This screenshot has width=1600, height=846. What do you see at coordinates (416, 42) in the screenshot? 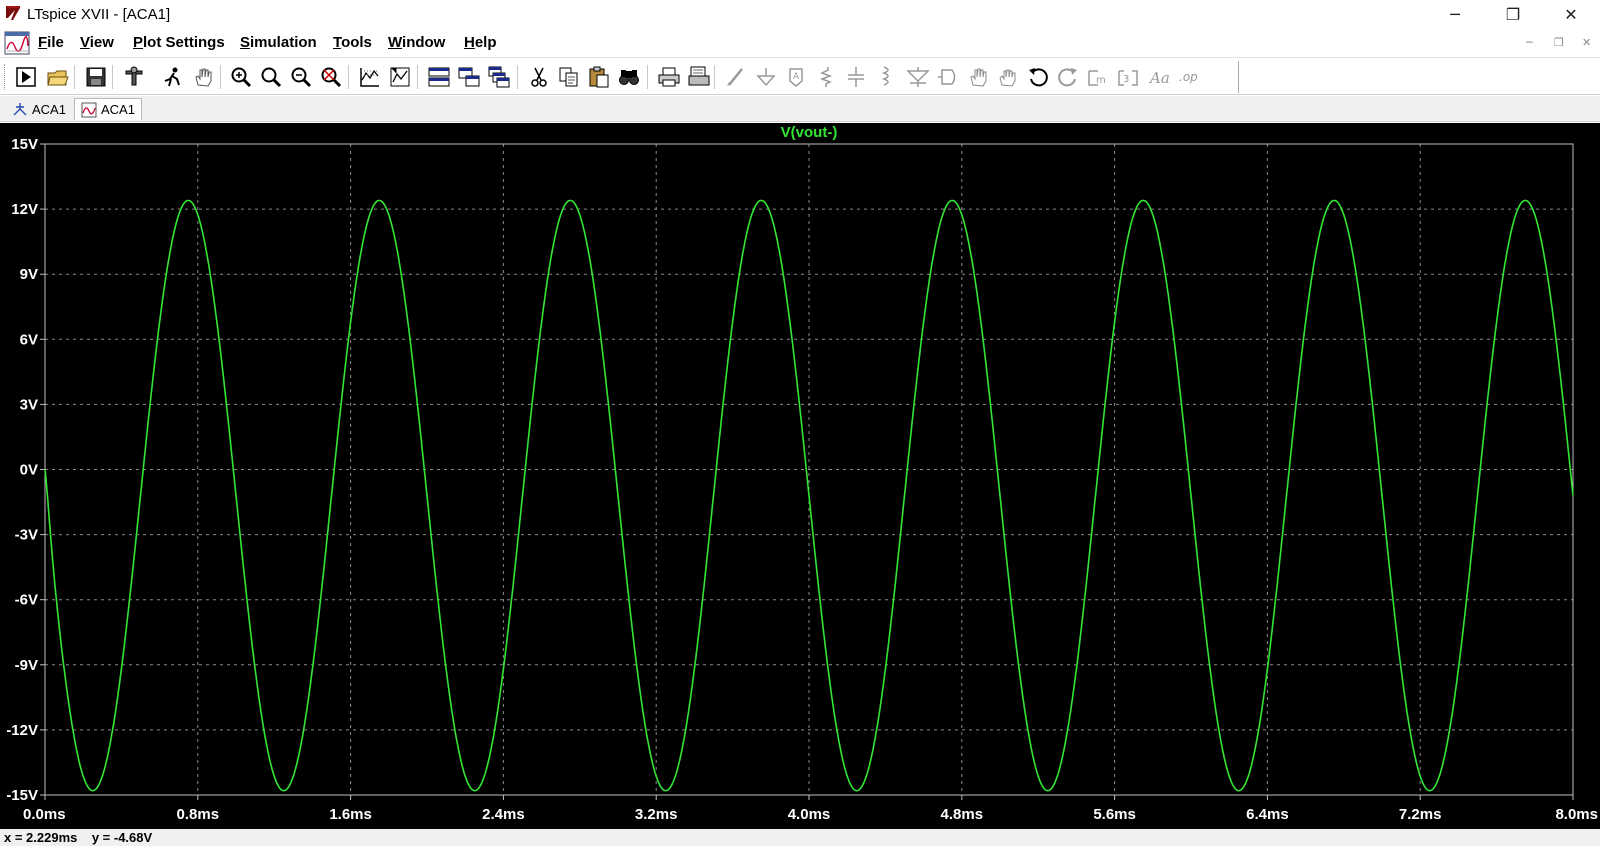
I see `menu-window: Window` at bounding box center [416, 42].